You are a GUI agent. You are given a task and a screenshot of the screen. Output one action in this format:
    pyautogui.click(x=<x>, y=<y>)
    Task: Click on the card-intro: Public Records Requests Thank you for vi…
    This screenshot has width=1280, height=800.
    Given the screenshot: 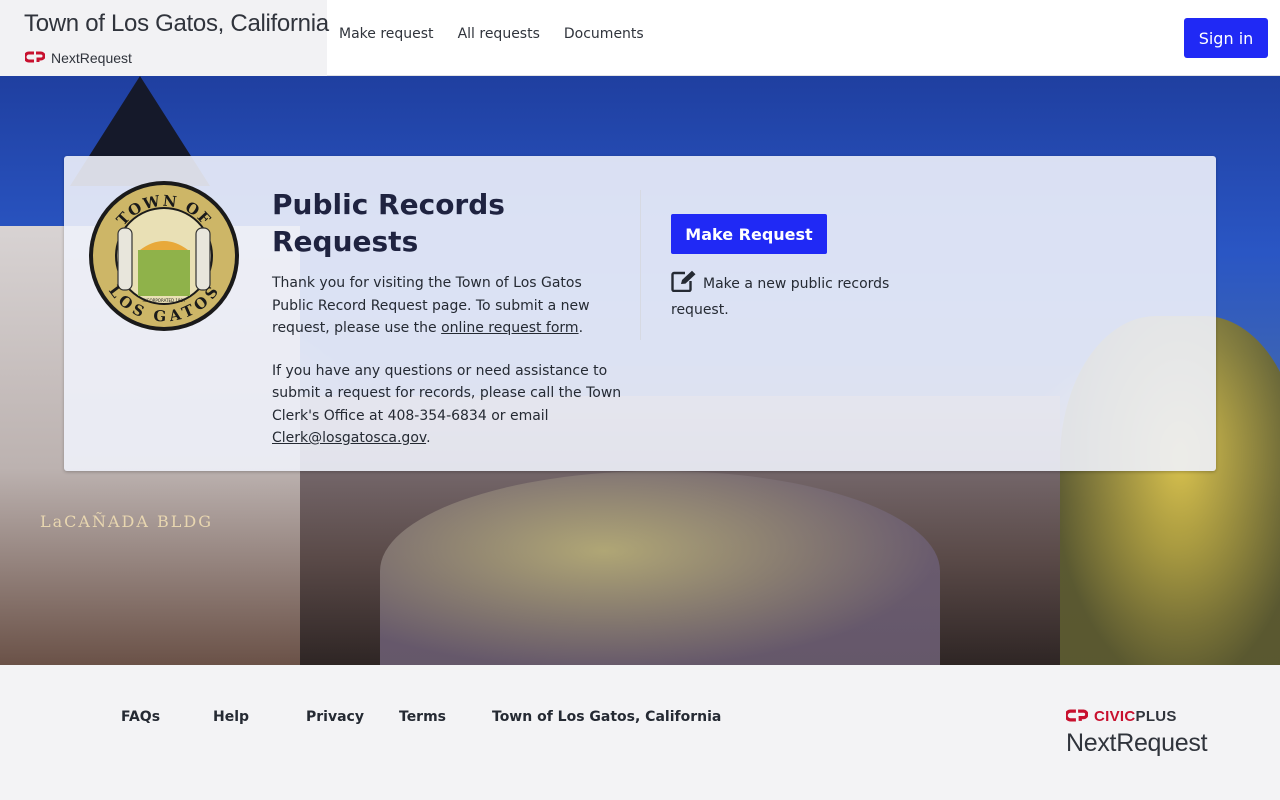 What is the action you would take?
    pyautogui.click(x=447, y=318)
    